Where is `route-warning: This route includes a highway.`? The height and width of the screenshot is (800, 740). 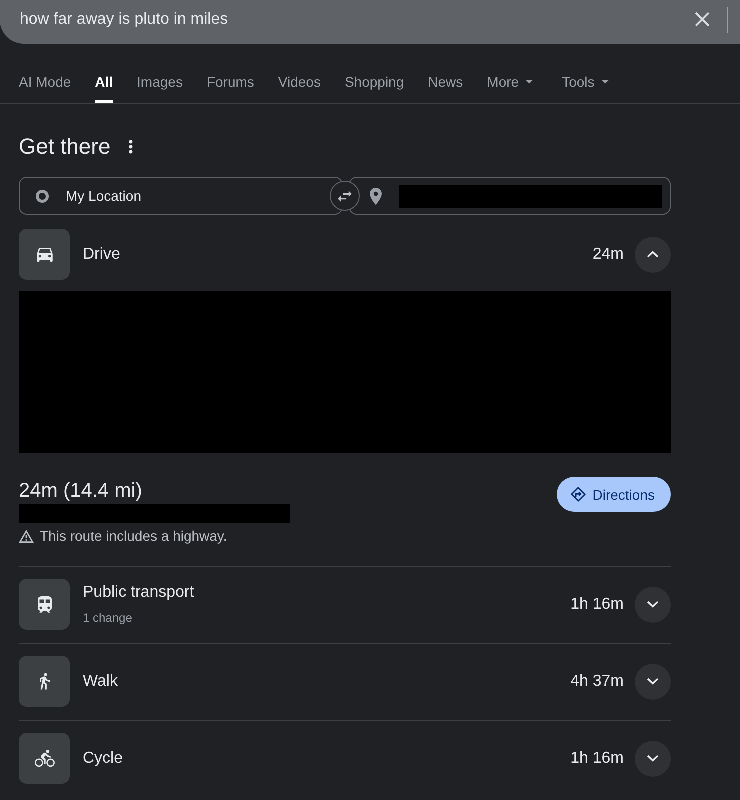
route-warning: This route includes a highway. is located at coordinates (134, 536).